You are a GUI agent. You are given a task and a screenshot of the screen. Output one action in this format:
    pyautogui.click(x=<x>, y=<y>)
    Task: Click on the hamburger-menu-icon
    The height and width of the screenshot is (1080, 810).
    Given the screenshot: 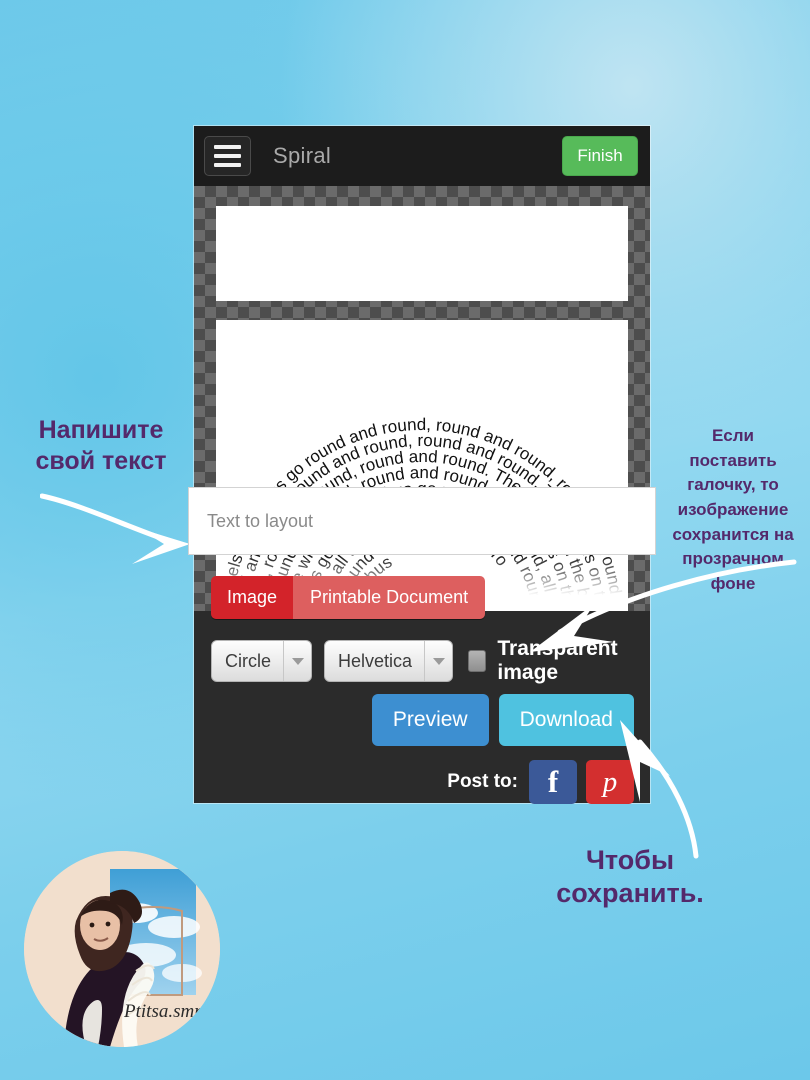 What is the action you would take?
    pyautogui.click(x=227, y=156)
    